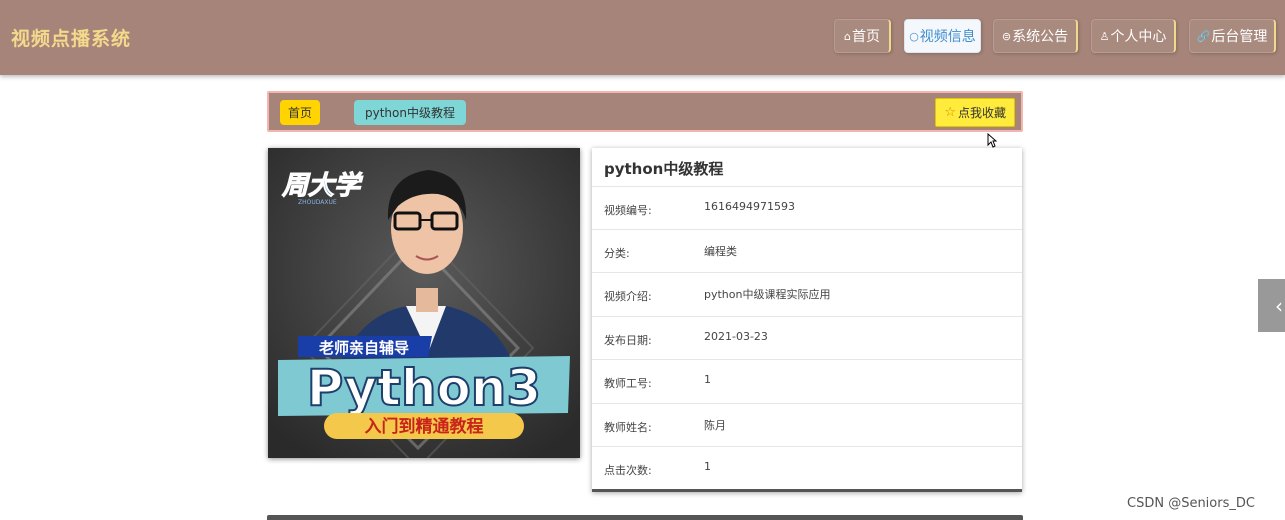 The width and height of the screenshot is (1285, 520). I want to click on user-icon: ♙, so click(1104, 36).